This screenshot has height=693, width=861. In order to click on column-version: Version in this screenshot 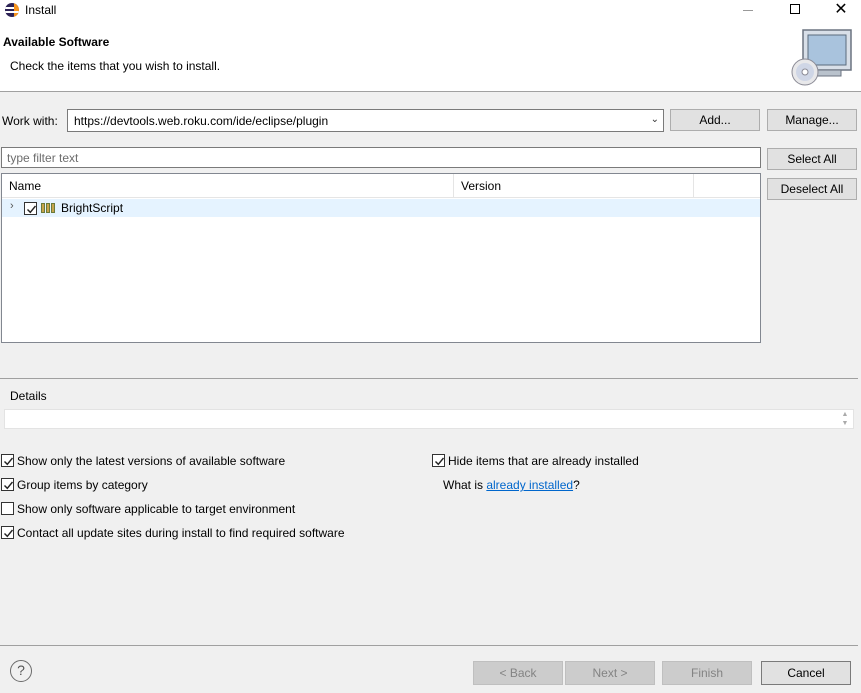, I will do `click(574, 186)`.